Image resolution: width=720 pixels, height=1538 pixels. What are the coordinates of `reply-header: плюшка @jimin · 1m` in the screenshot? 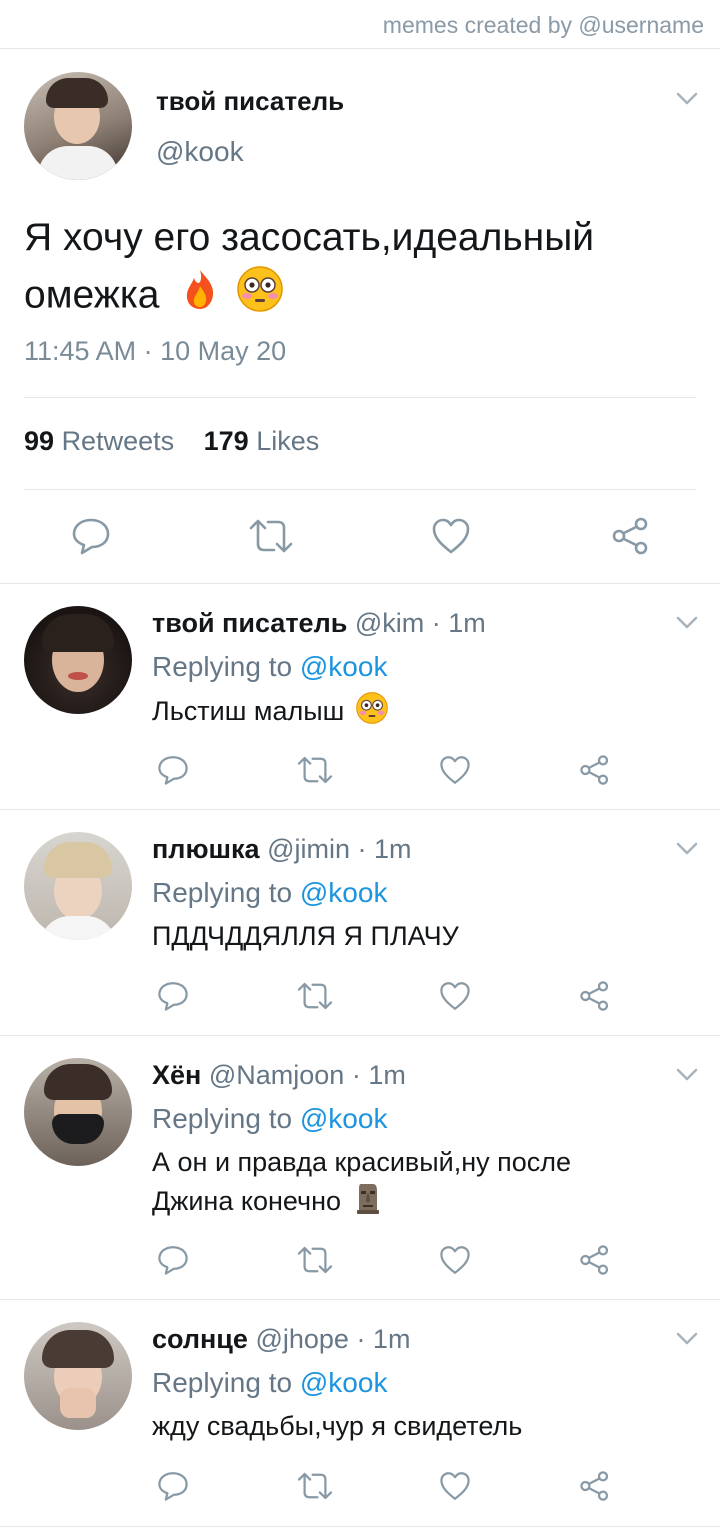 It's located at (282, 849).